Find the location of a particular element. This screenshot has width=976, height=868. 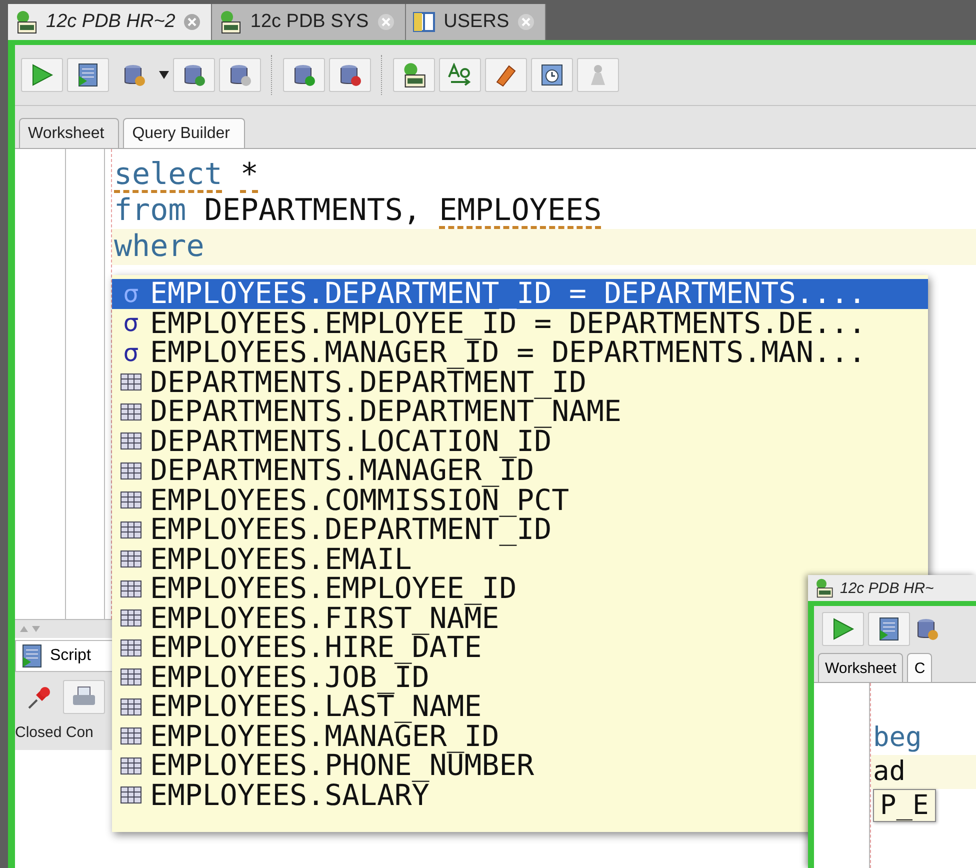

clock-icon is located at coordinates (552, 75).